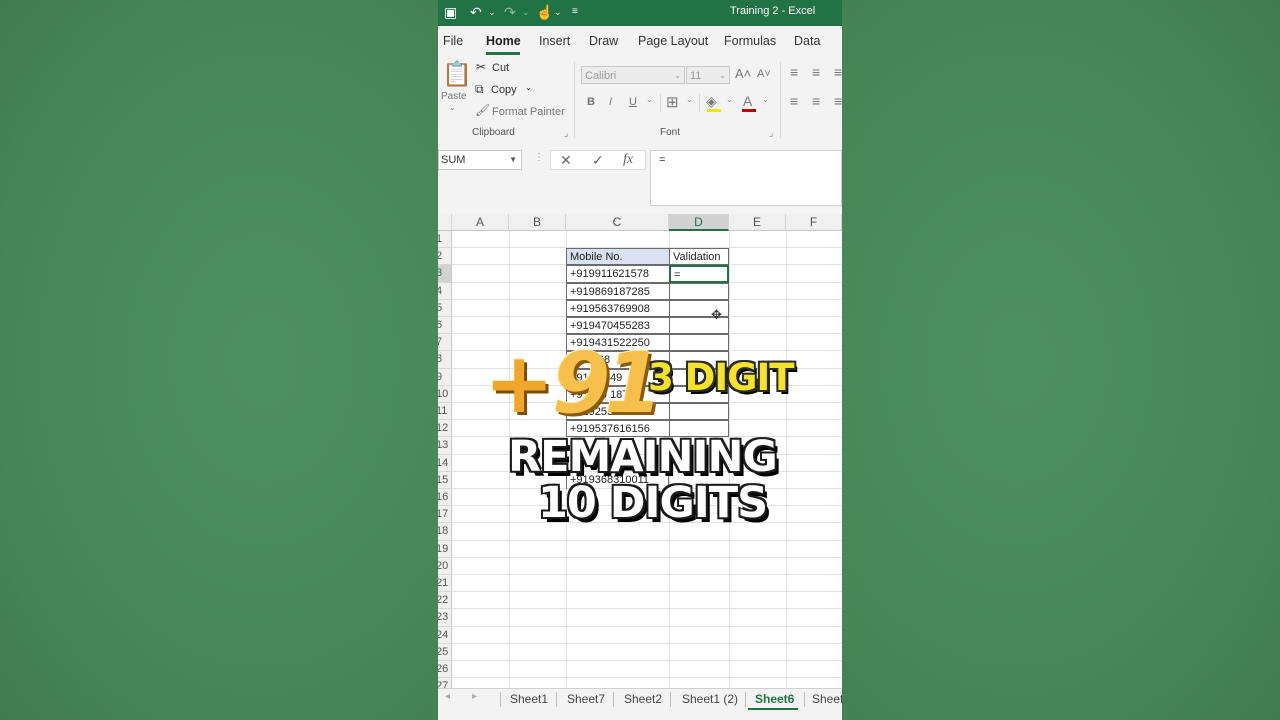  I want to click on font-size-select: 11 ⌄, so click(708, 75).